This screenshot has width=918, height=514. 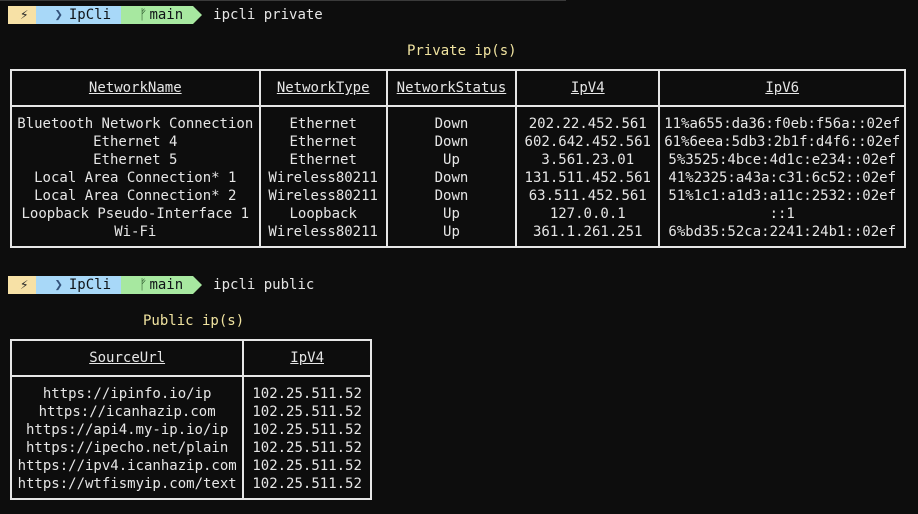 I want to click on public-ips-caption: Public ip(s), so click(x=194, y=321).